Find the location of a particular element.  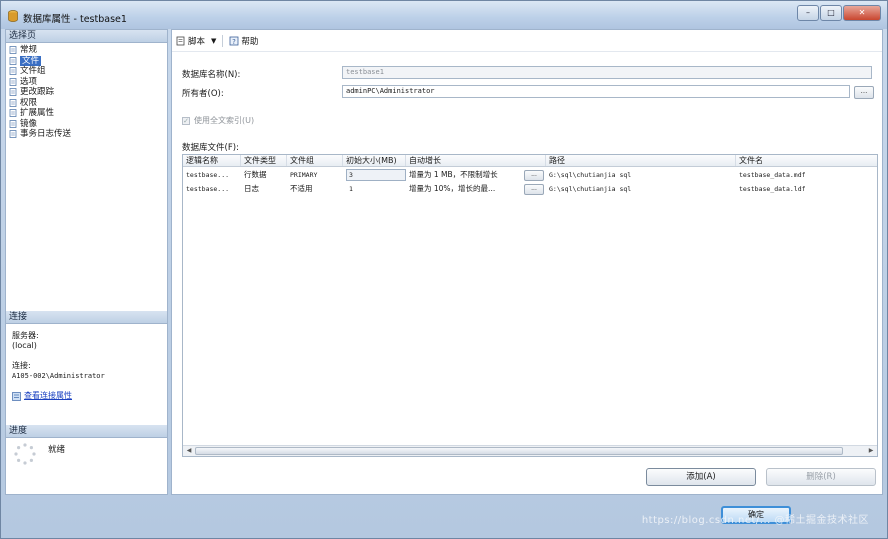

maximize-button: □ is located at coordinates (831, 13).